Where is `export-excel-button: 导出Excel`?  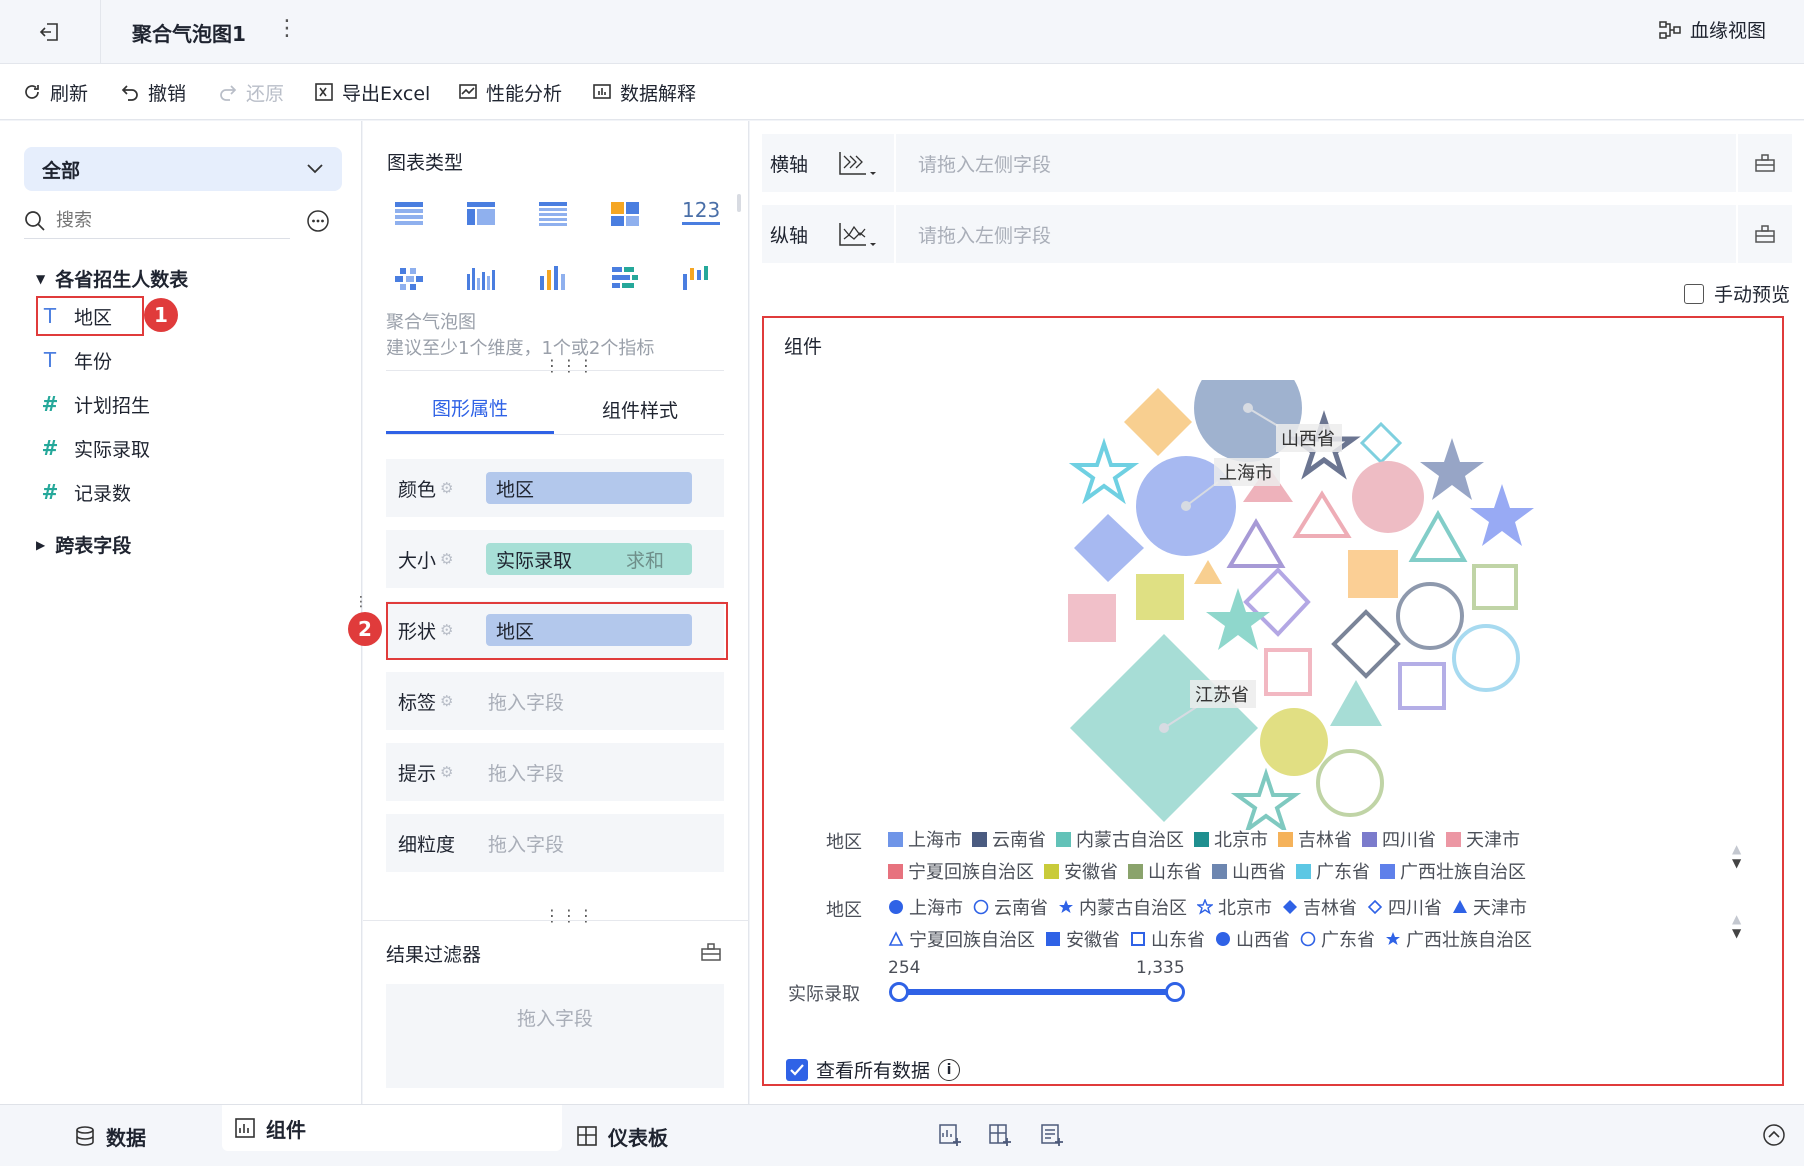
export-excel-button: 导出Excel is located at coordinates (372, 92).